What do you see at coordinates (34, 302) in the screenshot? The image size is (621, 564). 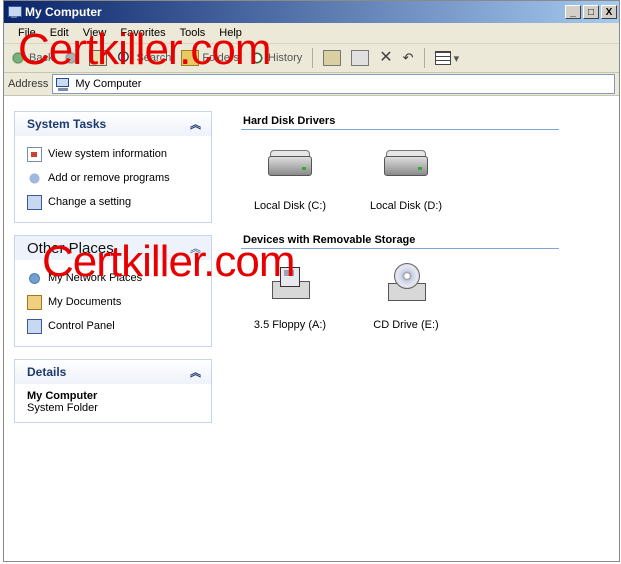 I see `my-documents-icon` at bounding box center [34, 302].